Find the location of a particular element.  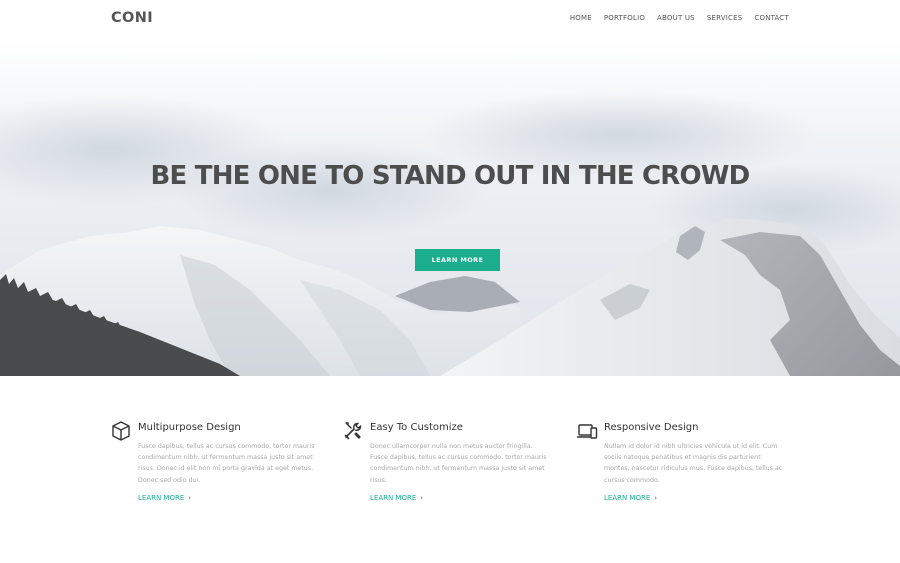

feature-title: Easy To Customize is located at coordinates (416, 427).